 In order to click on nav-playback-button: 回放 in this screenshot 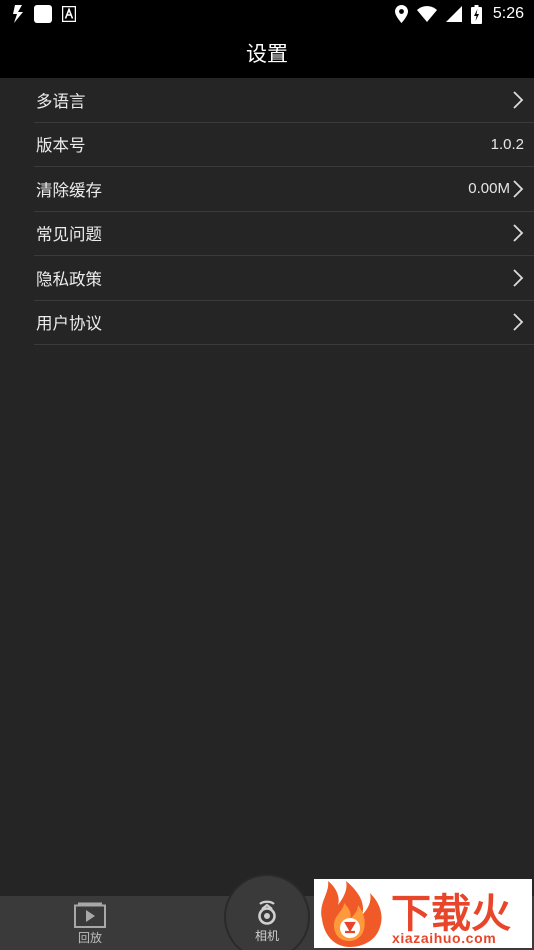, I will do `click(90, 924)`.